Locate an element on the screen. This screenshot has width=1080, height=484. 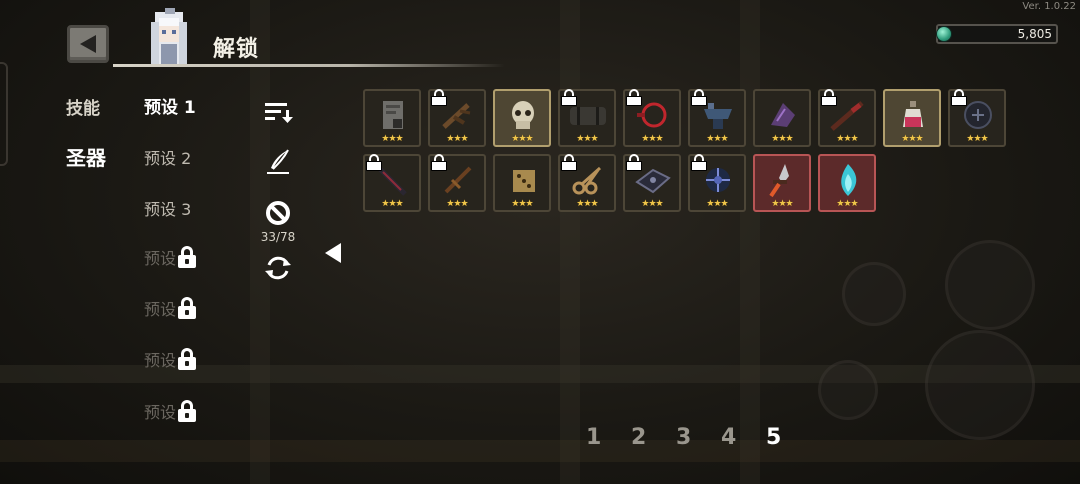
page-button-3: 3 is located at coordinates (683, 437).